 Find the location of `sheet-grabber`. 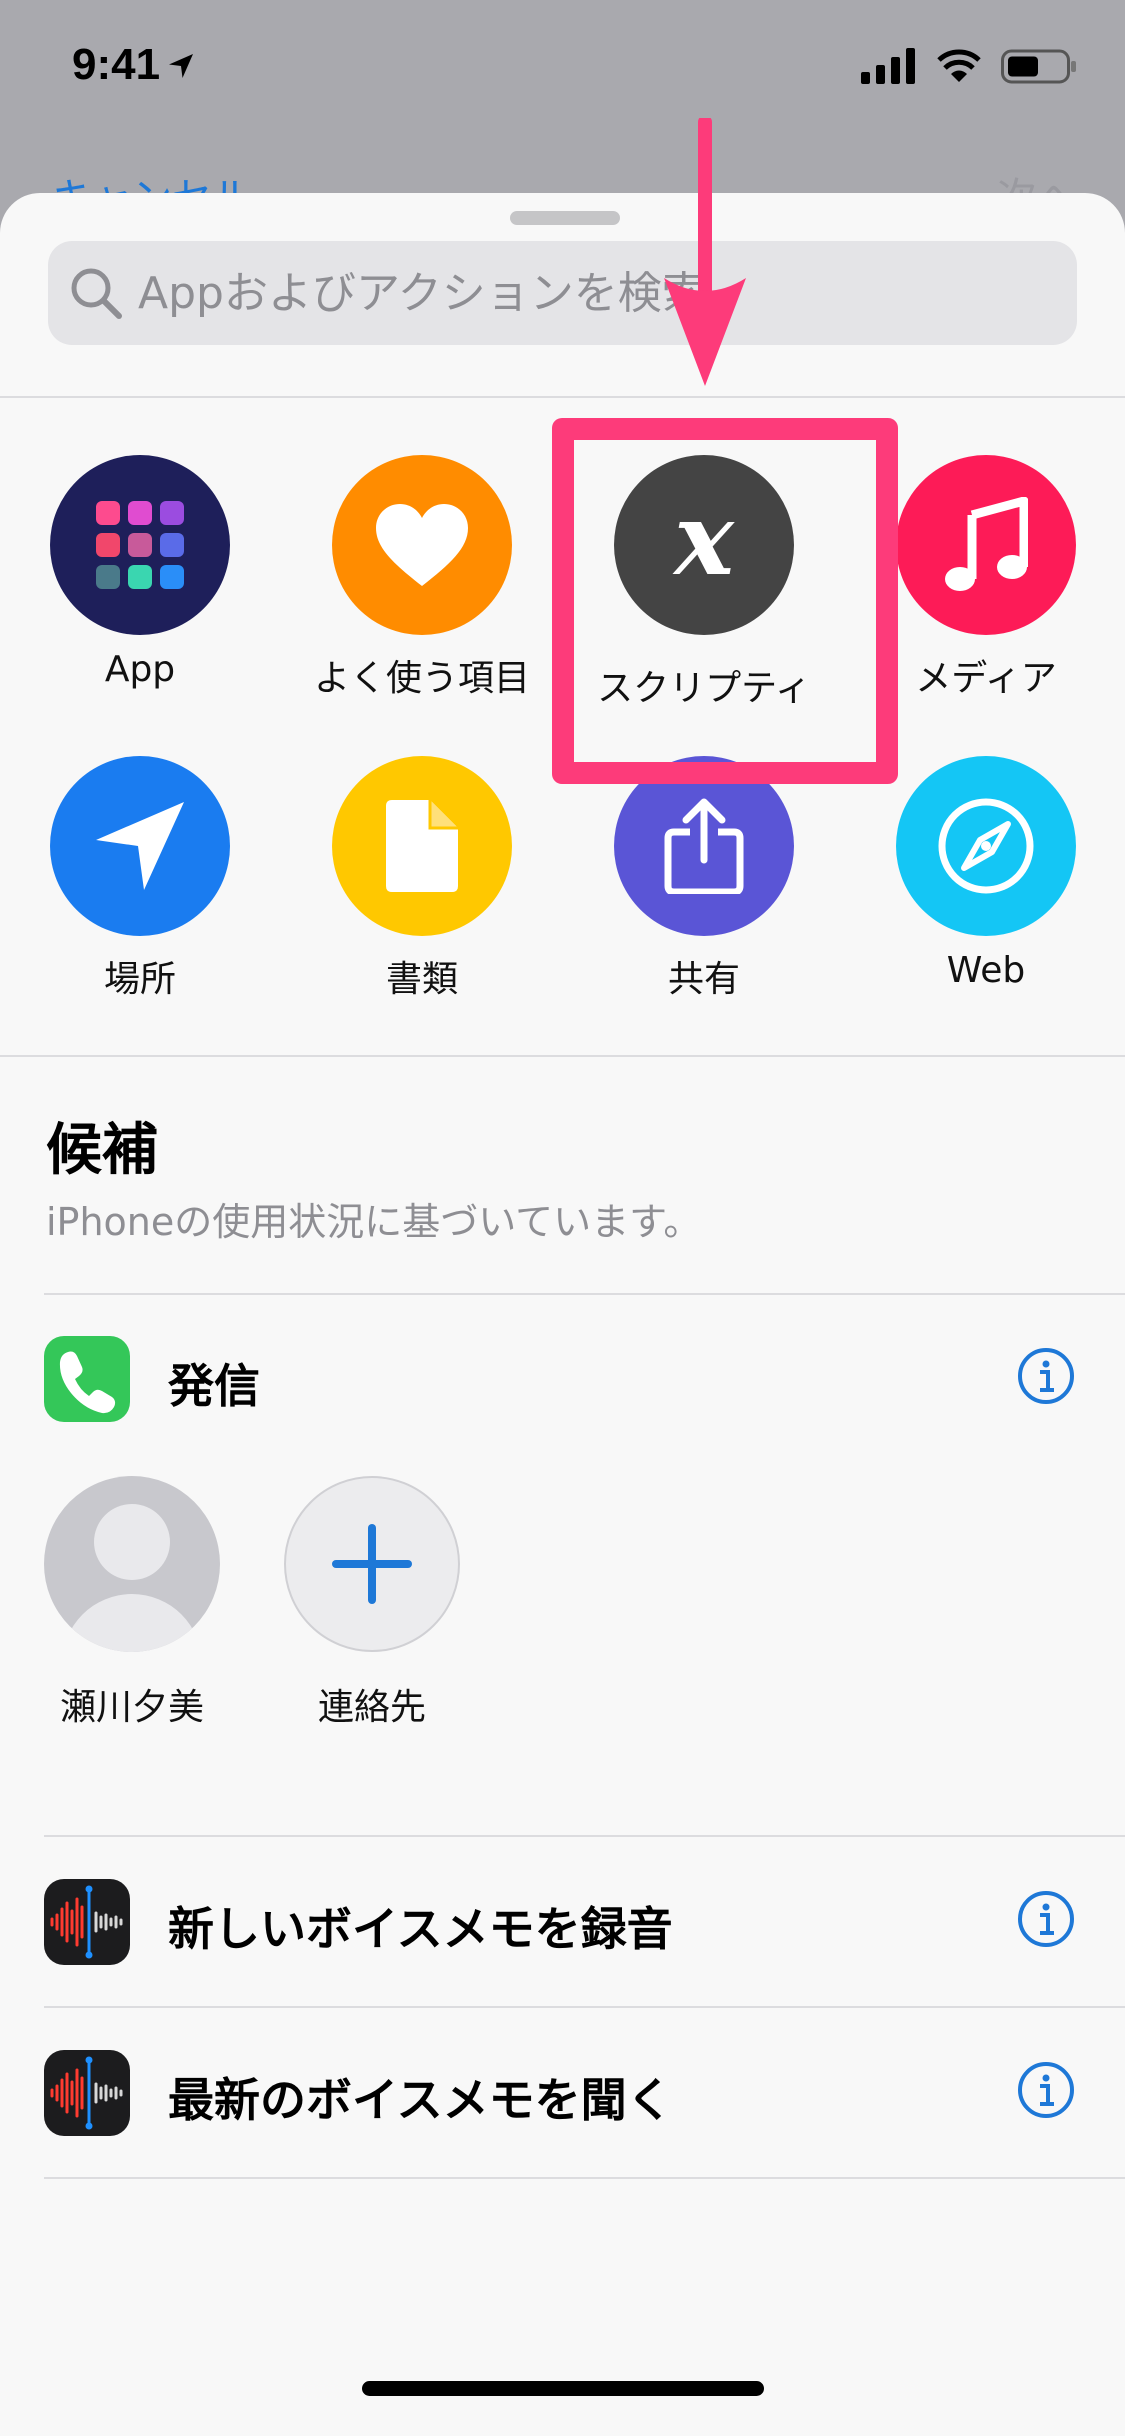

sheet-grabber is located at coordinates (565, 218).